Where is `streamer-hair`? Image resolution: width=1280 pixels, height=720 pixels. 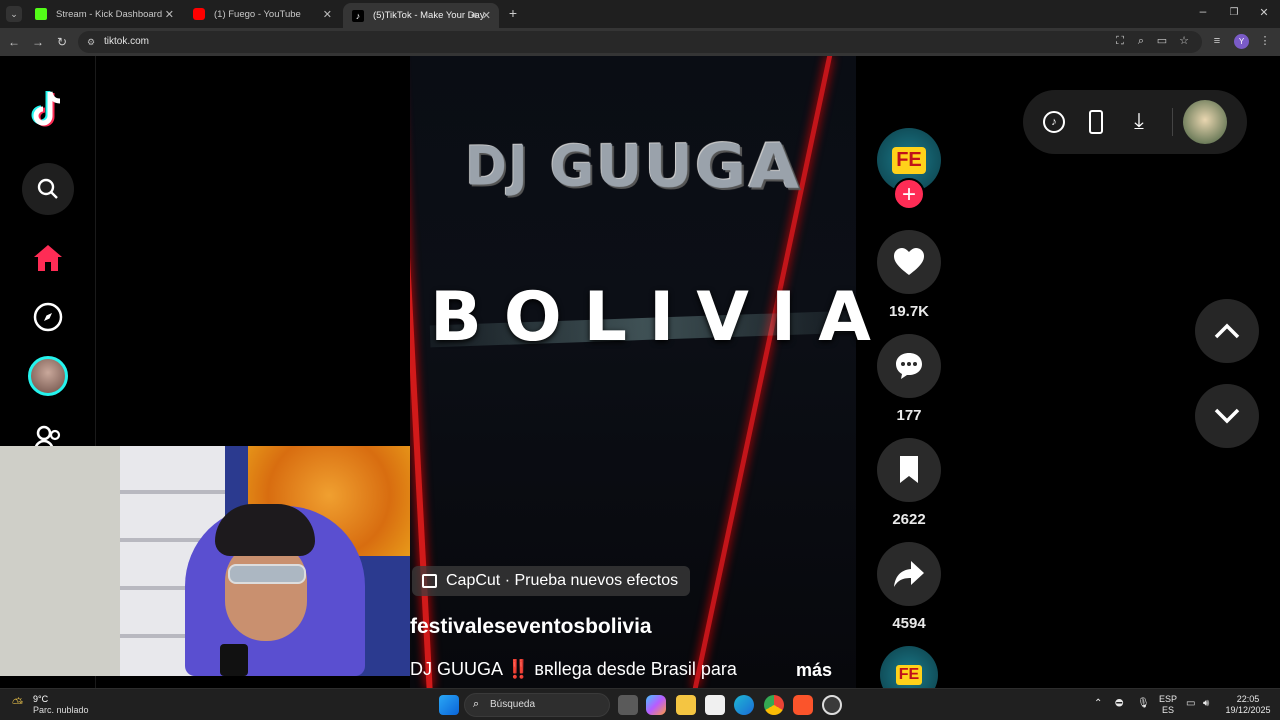
streamer-hair is located at coordinates (265, 530).